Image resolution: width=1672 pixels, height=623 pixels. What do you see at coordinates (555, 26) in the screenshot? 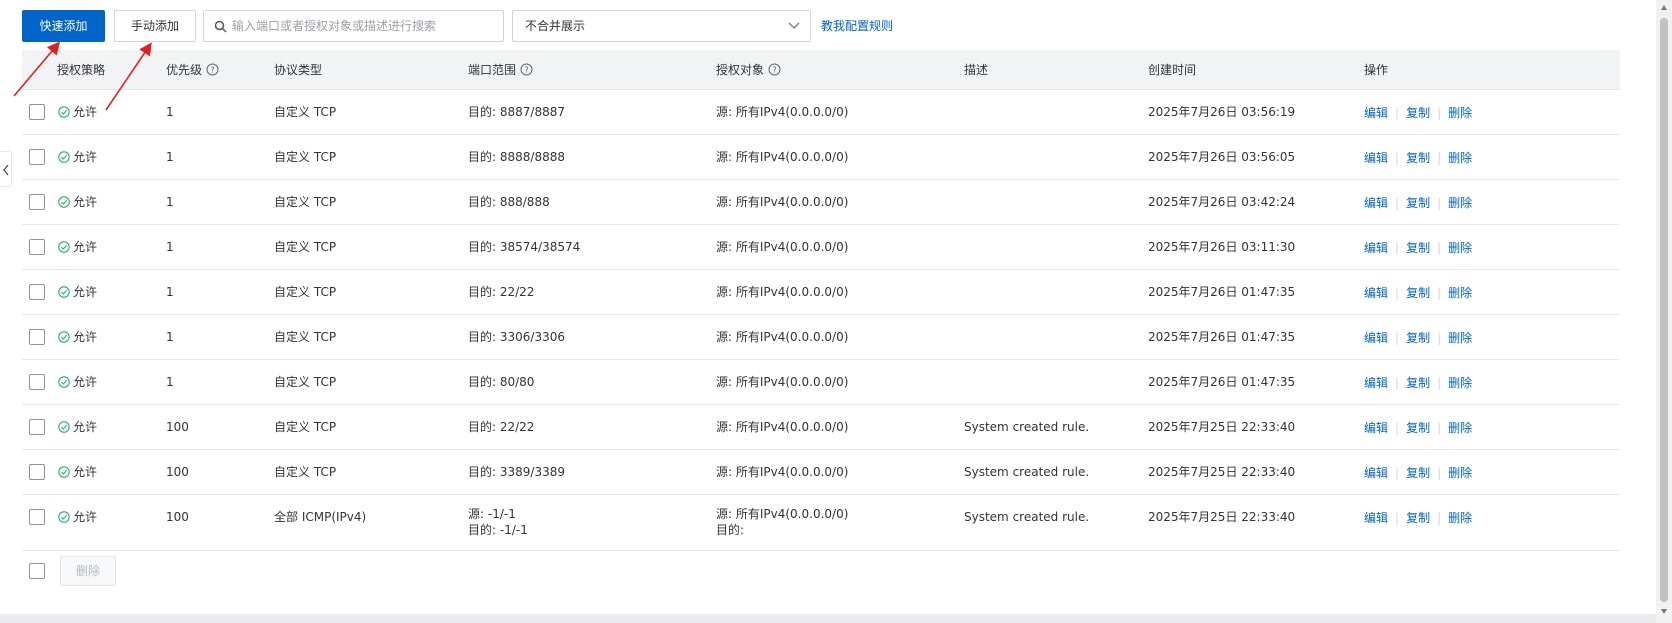
I see `display-mode-value: 不合并展示` at bounding box center [555, 26].